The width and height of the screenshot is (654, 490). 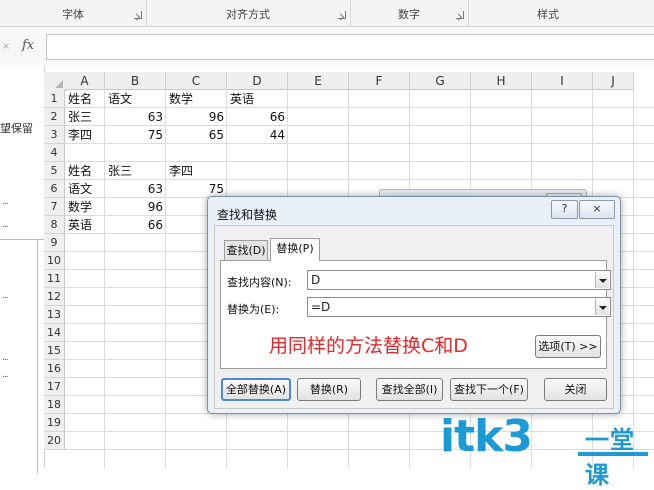 What do you see at coordinates (409, 389) in the screenshot?
I see `find-all-button: 查找全部(I)` at bounding box center [409, 389].